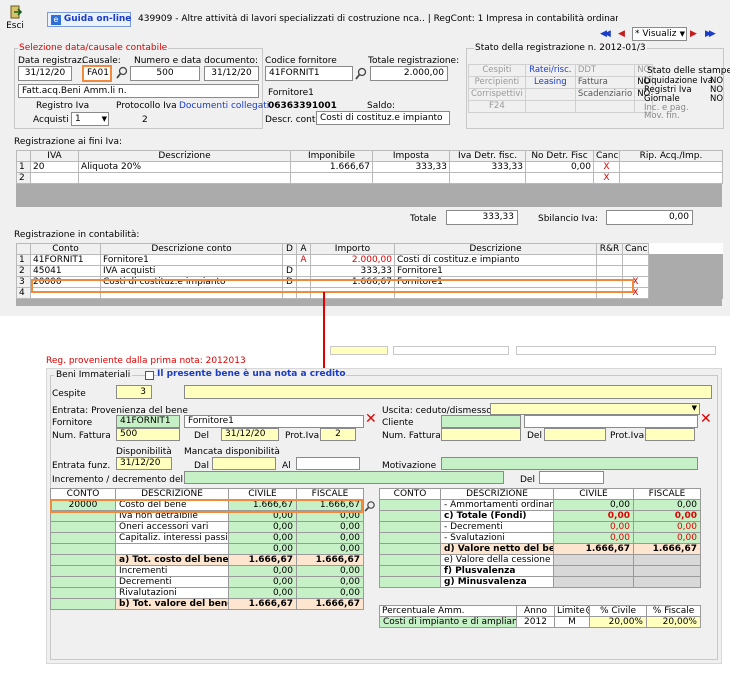 Image resolution: width=730 pixels, height=681 pixels. Describe the element at coordinates (65, 271) in the screenshot. I see `conto-cell: 45041` at that location.